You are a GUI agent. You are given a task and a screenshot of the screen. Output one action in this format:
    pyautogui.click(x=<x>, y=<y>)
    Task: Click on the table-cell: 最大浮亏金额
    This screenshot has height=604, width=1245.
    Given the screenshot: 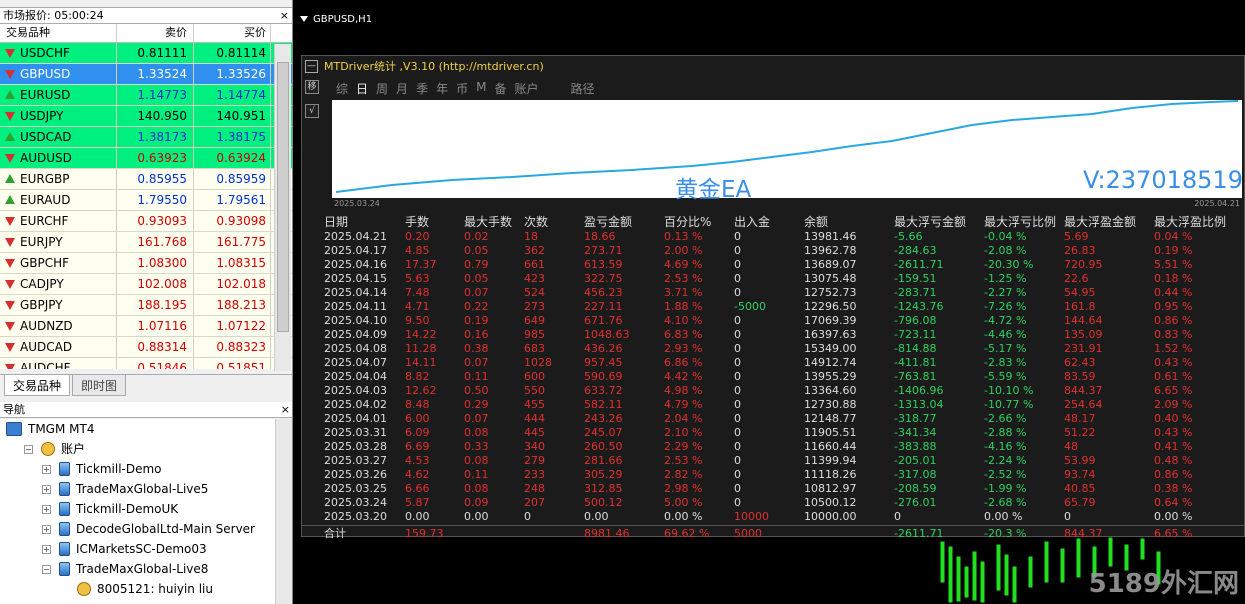 What is the action you would take?
    pyautogui.click(x=930, y=222)
    